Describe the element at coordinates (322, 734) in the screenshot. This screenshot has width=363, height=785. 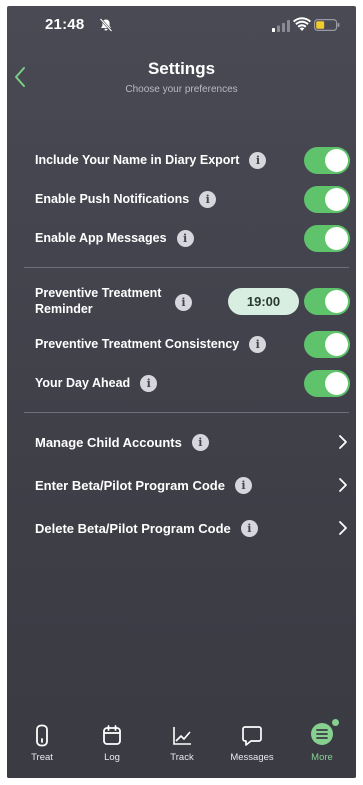
I see `menu-icon` at that location.